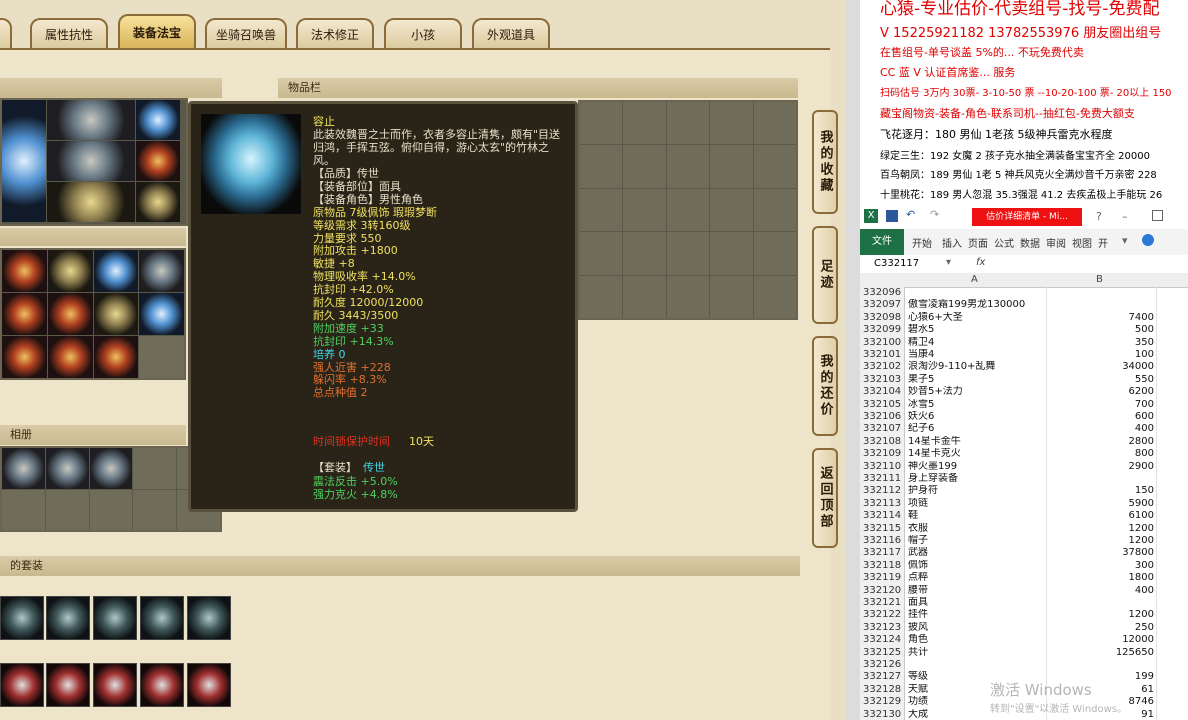  Describe the element at coordinates (1100, 553) in the screenshot. I see `cell-b: 37800` at that location.